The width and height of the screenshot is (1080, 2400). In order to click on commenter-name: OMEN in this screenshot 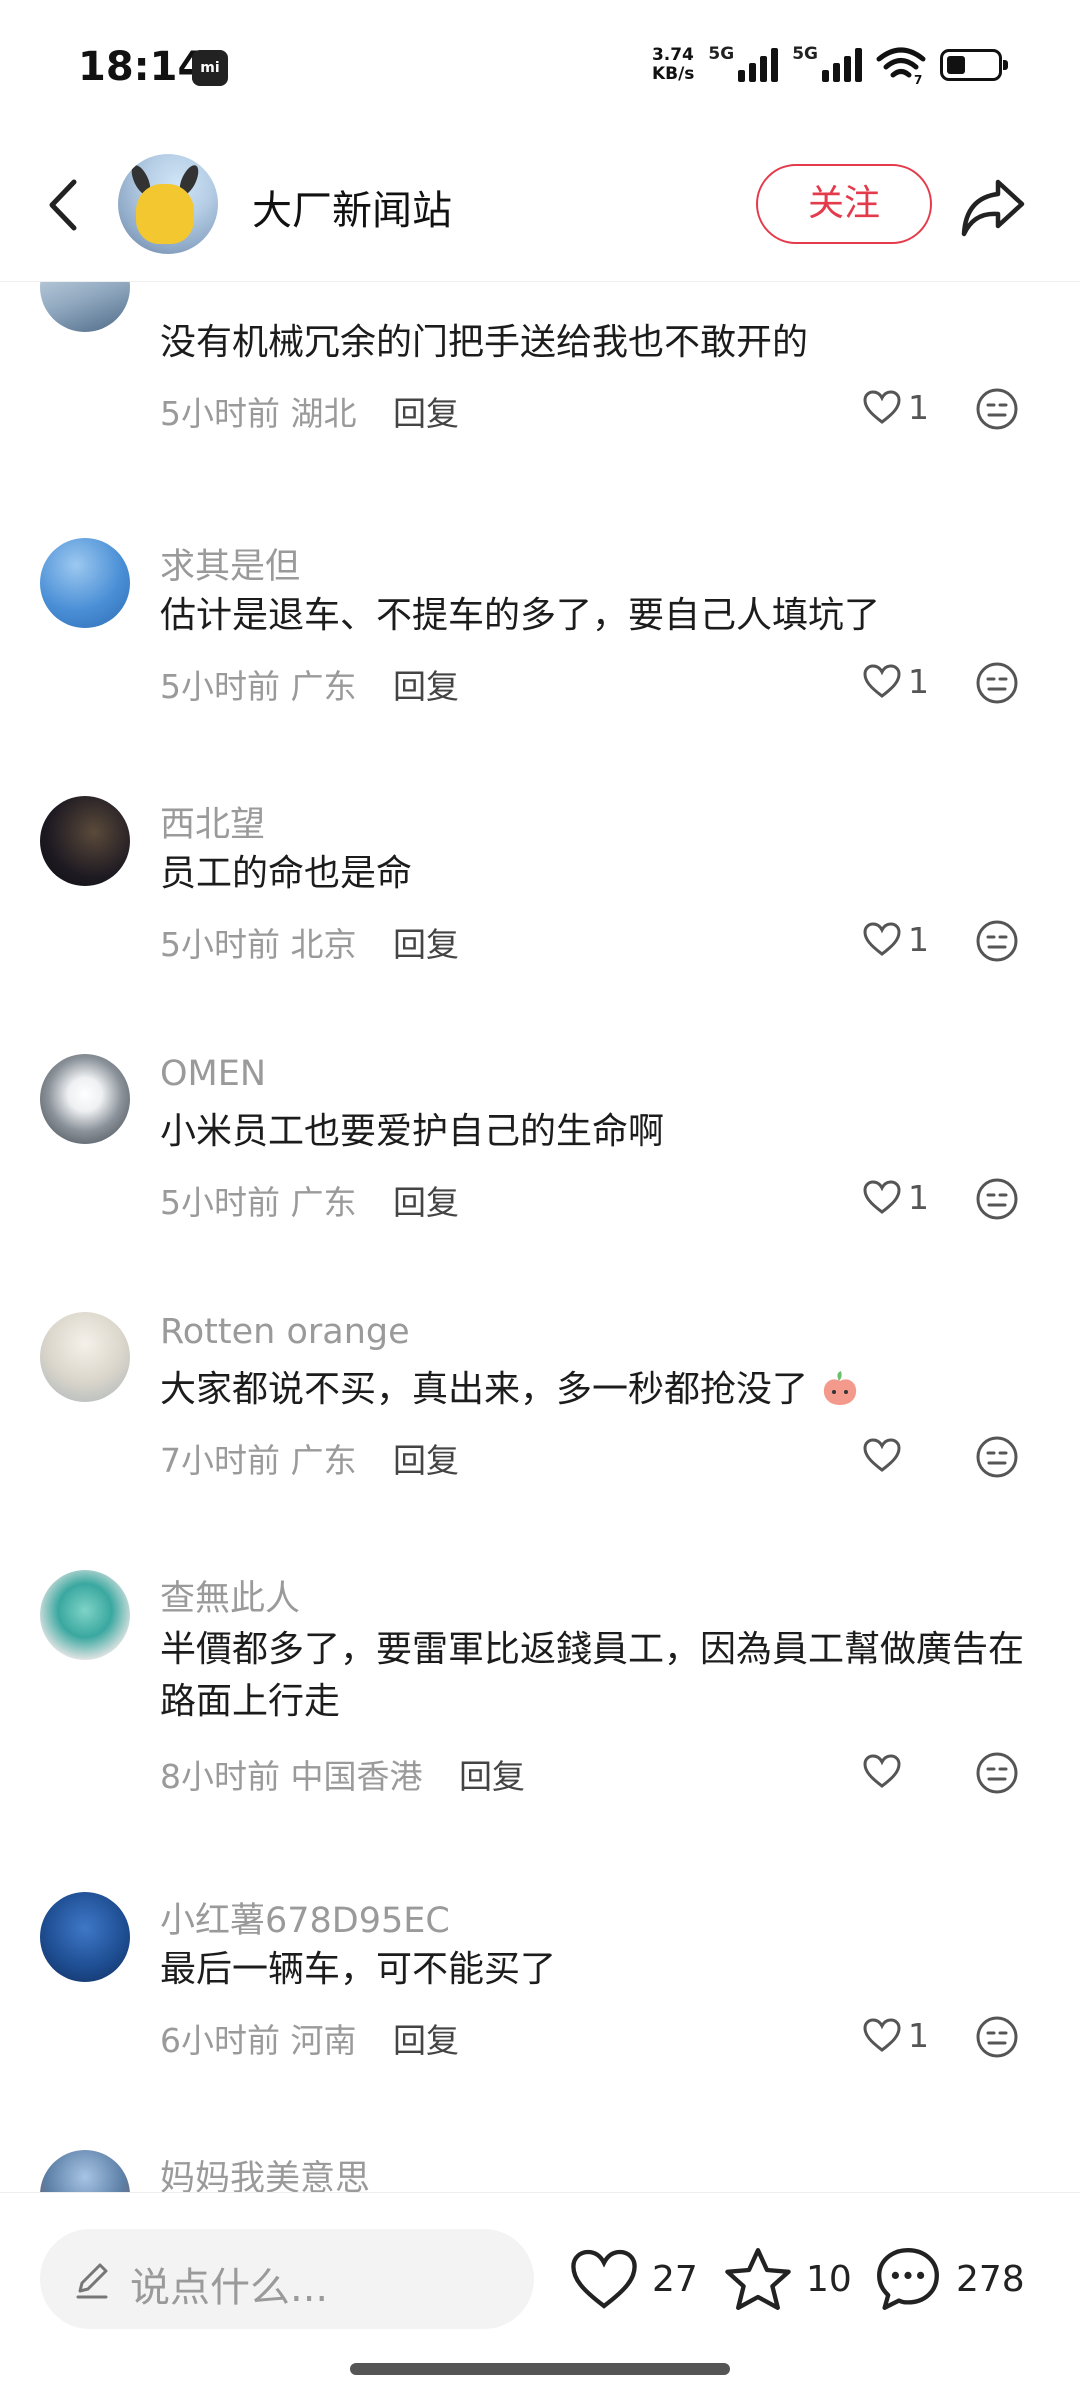, I will do `click(213, 1074)`.